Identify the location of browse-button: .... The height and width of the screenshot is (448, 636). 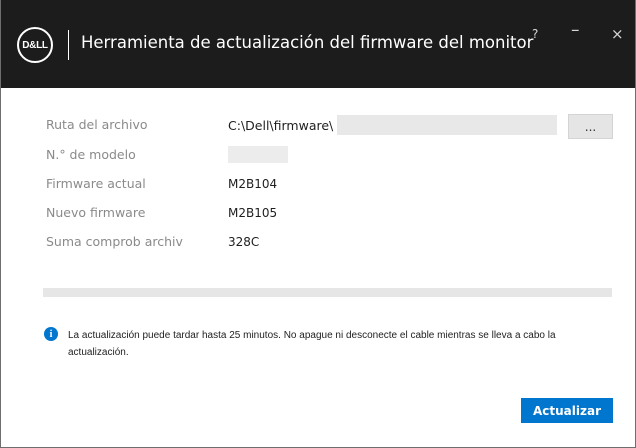
(590, 126).